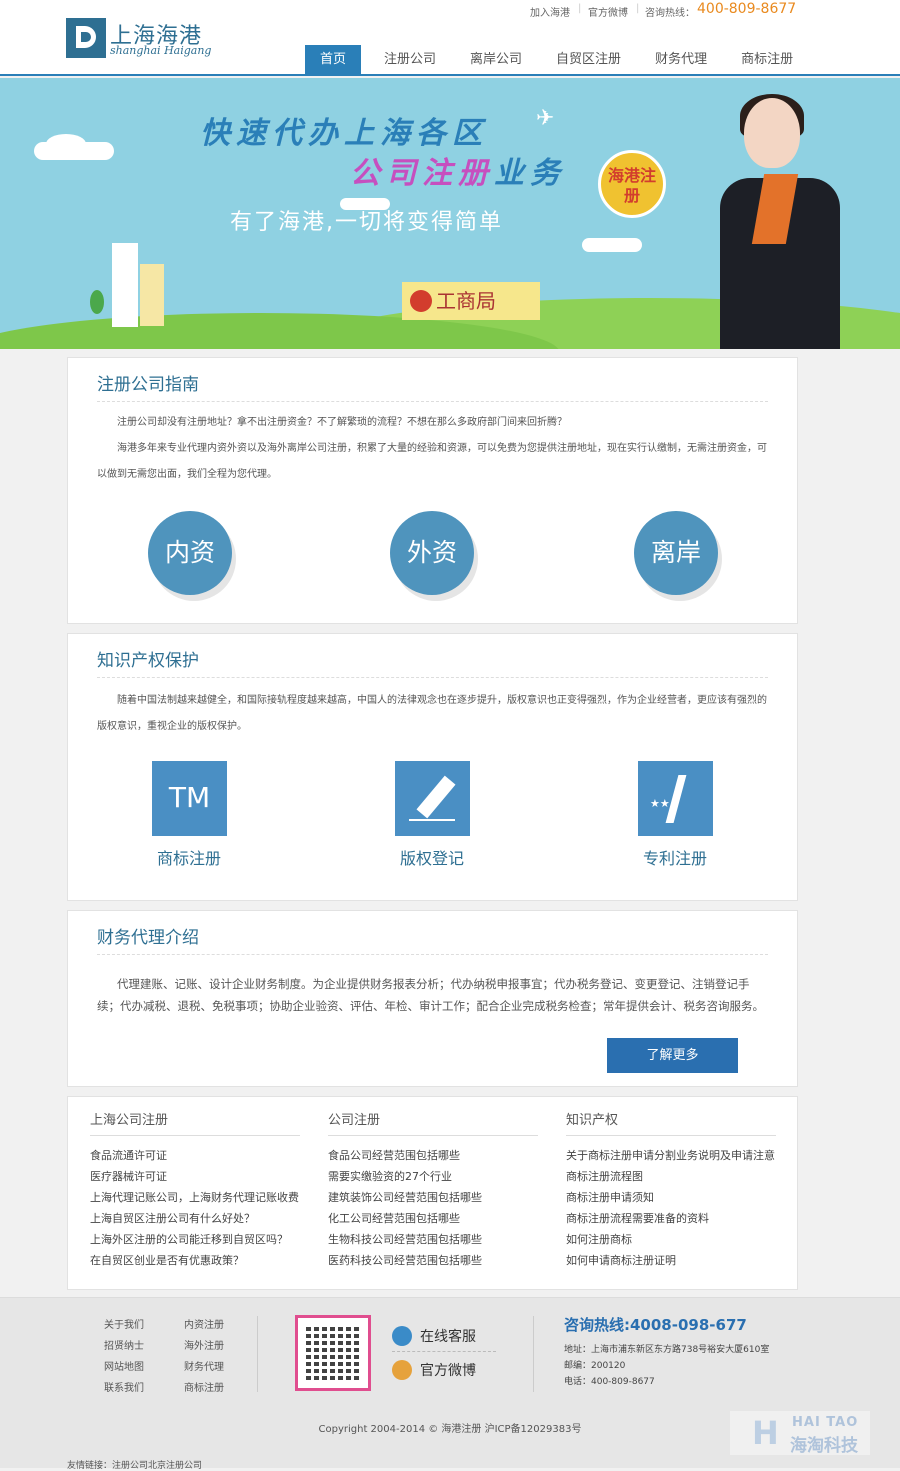 This screenshot has width=900, height=1471. I want to click on article-link: 建筑装饰公司经营范围包括哪些, so click(433, 1197).